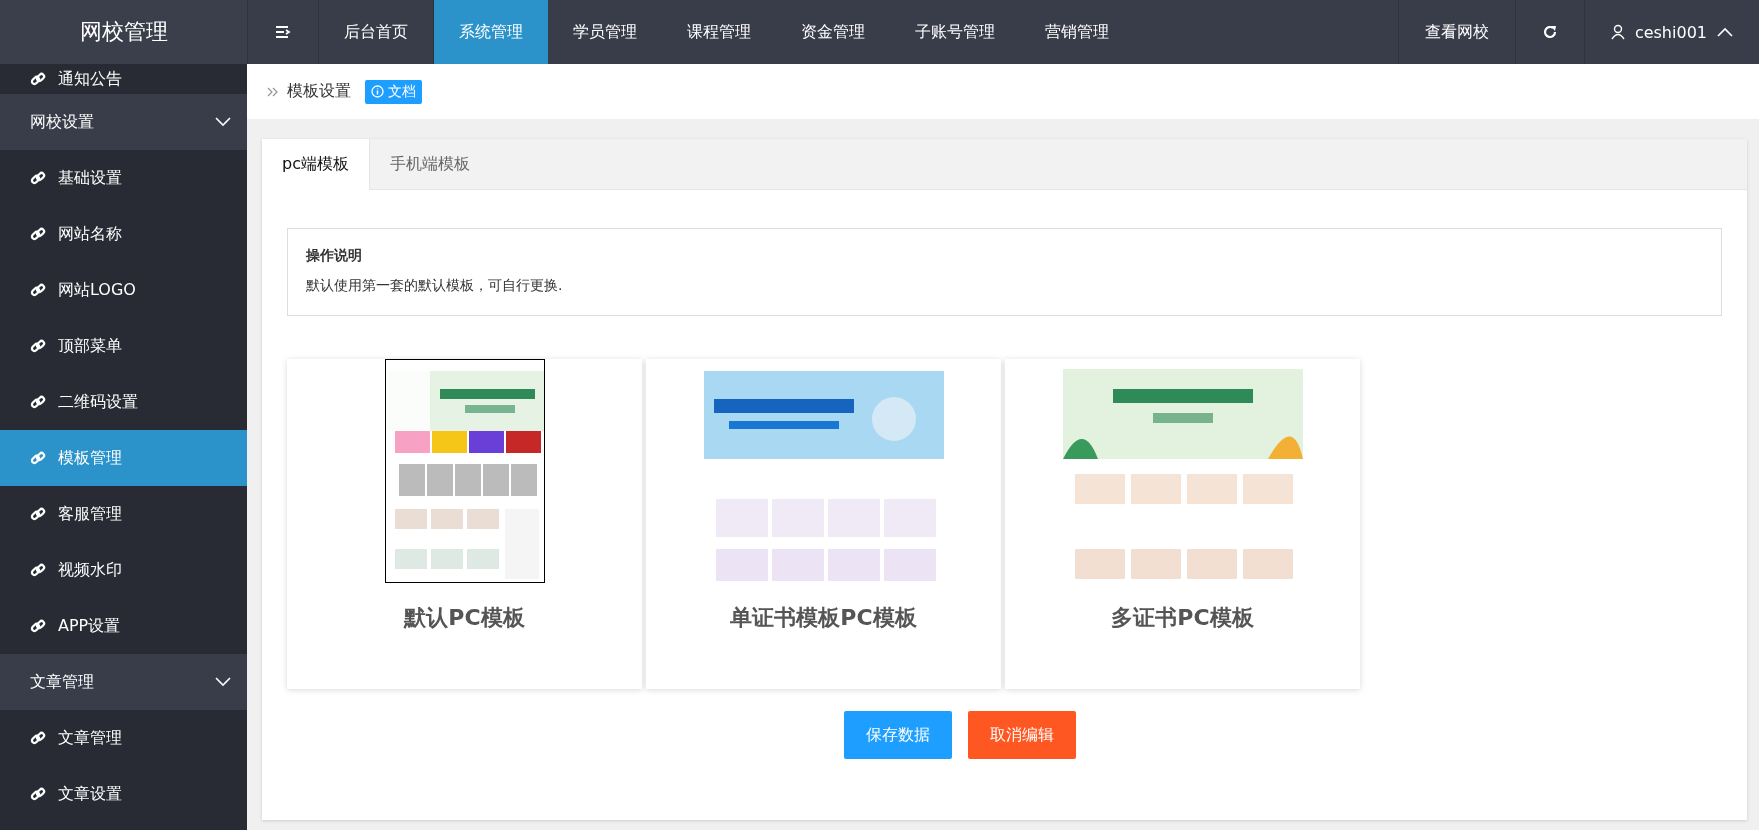  I want to click on template-name: 单证书模板PC模板, so click(823, 618).